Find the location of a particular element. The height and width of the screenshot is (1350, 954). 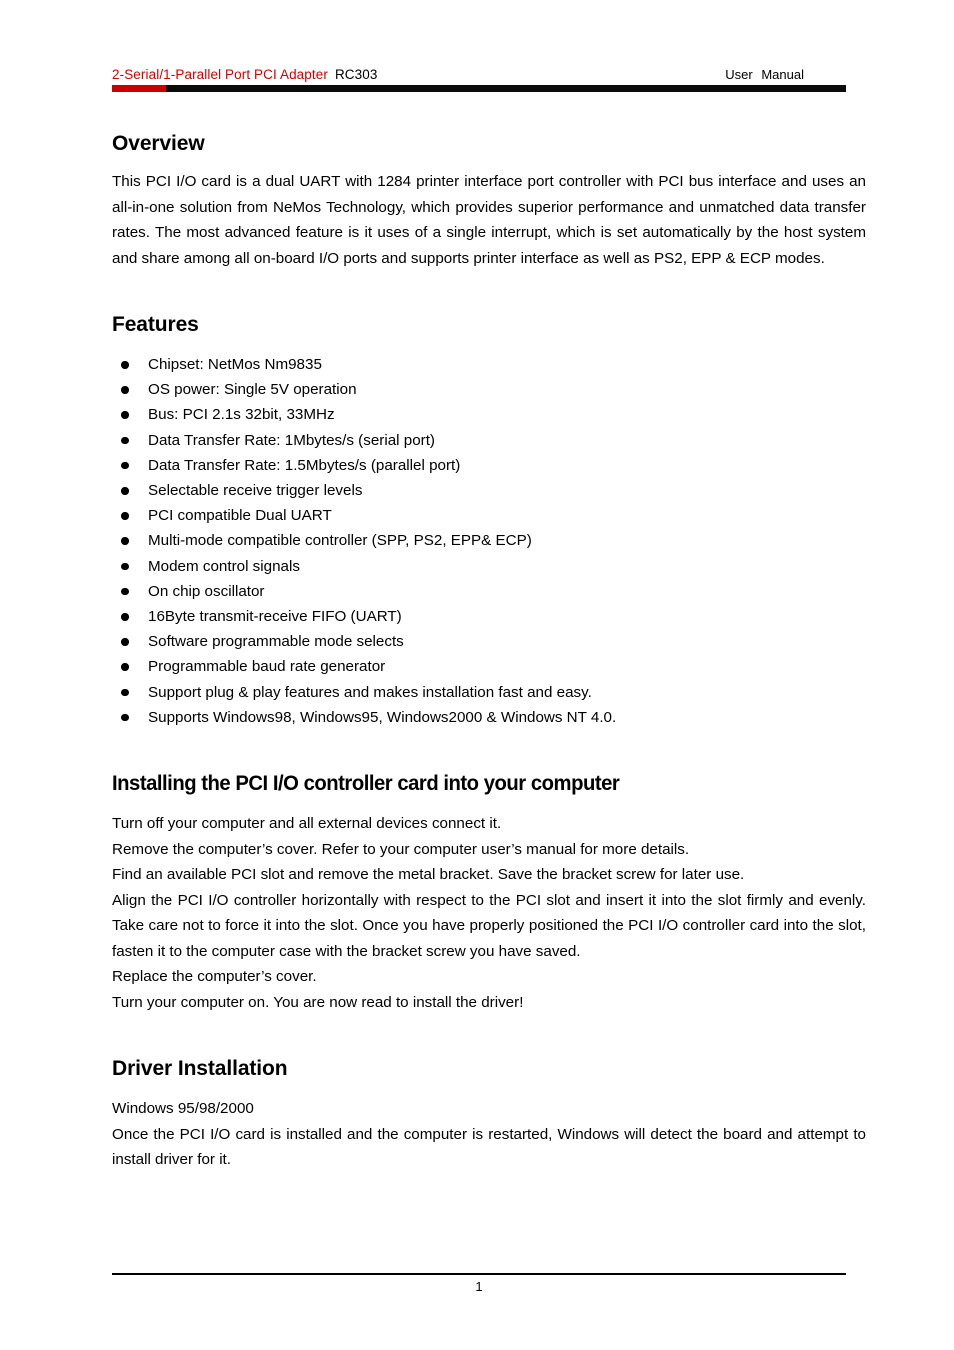

heading-driver-installation: Driver Installation is located at coordinates (200, 1069).